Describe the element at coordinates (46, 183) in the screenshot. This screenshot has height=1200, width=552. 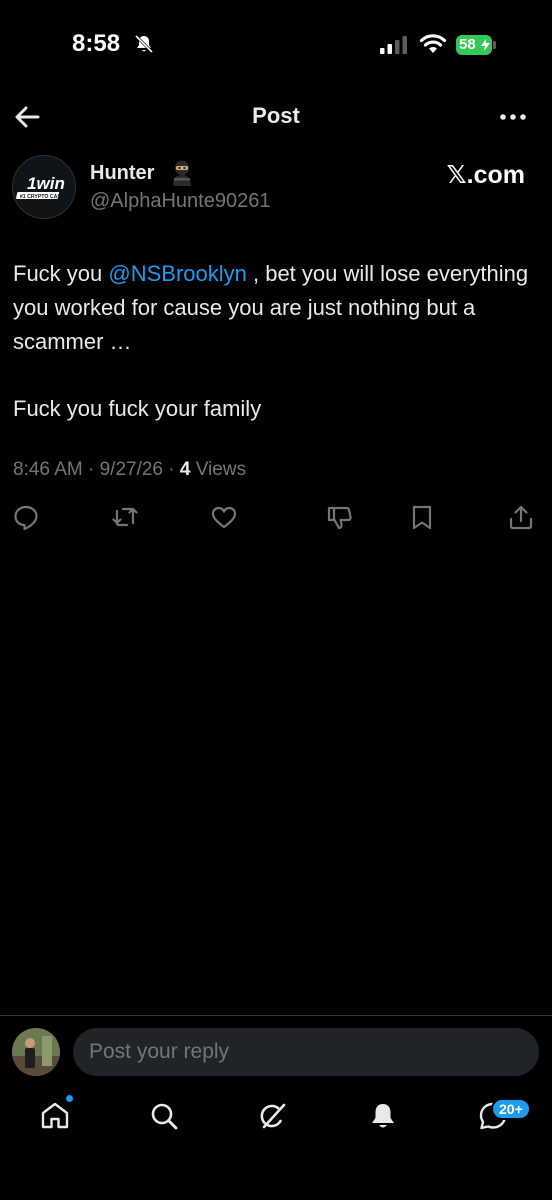
I see `svg-text: 1win` at that location.